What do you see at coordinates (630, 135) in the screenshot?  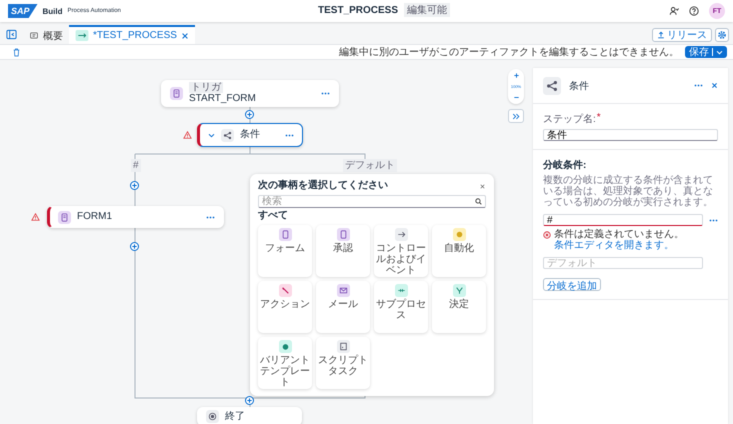 I see `step-name-field: 条件` at bounding box center [630, 135].